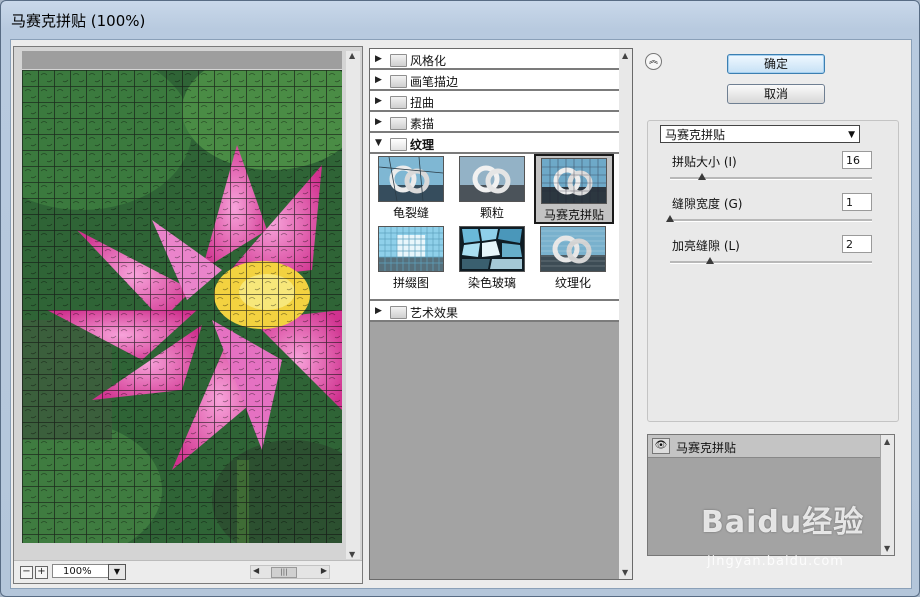  I want to click on filter-thumb-patchwork: 拼缀图, so click(411, 259).